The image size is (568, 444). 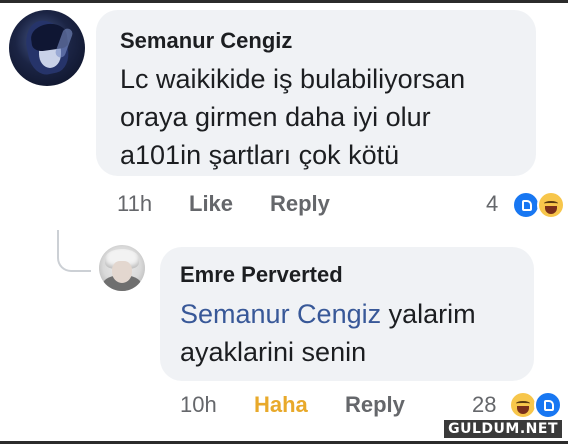 What do you see at coordinates (293, 79) in the screenshot?
I see `comment-text-line: Lc waikikide iş bulabiliyorsan` at bounding box center [293, 79].